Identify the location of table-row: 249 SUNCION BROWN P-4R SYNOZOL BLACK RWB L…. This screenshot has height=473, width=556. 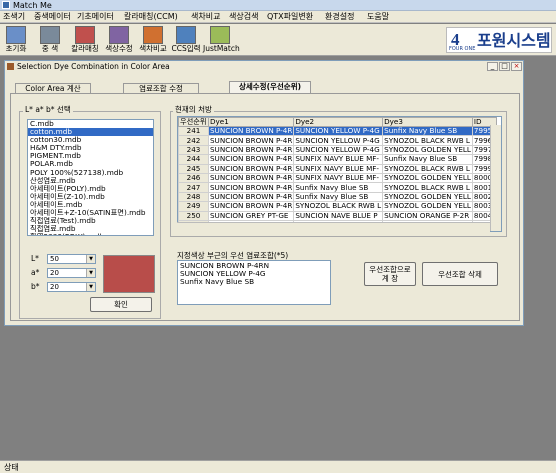
(337, 206).